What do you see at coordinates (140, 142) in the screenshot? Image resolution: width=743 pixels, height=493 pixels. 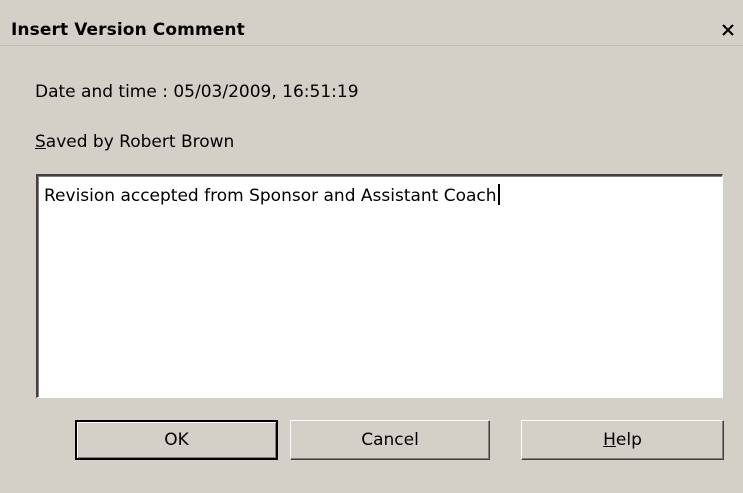 I see `saved-by-text: aved by Robert Brown` at bounding box center [140, 142].